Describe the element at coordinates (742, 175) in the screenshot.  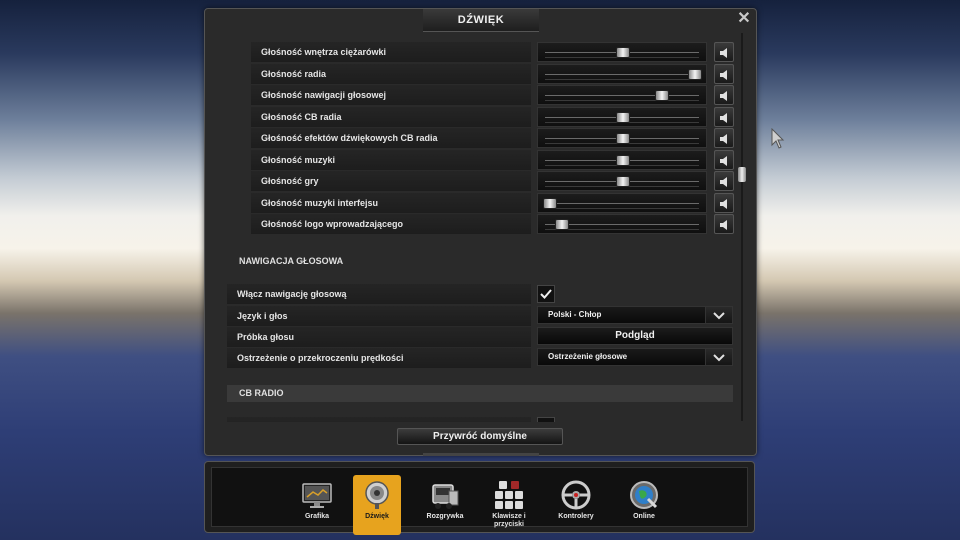
I see `scrollbar-thumb` at that location.